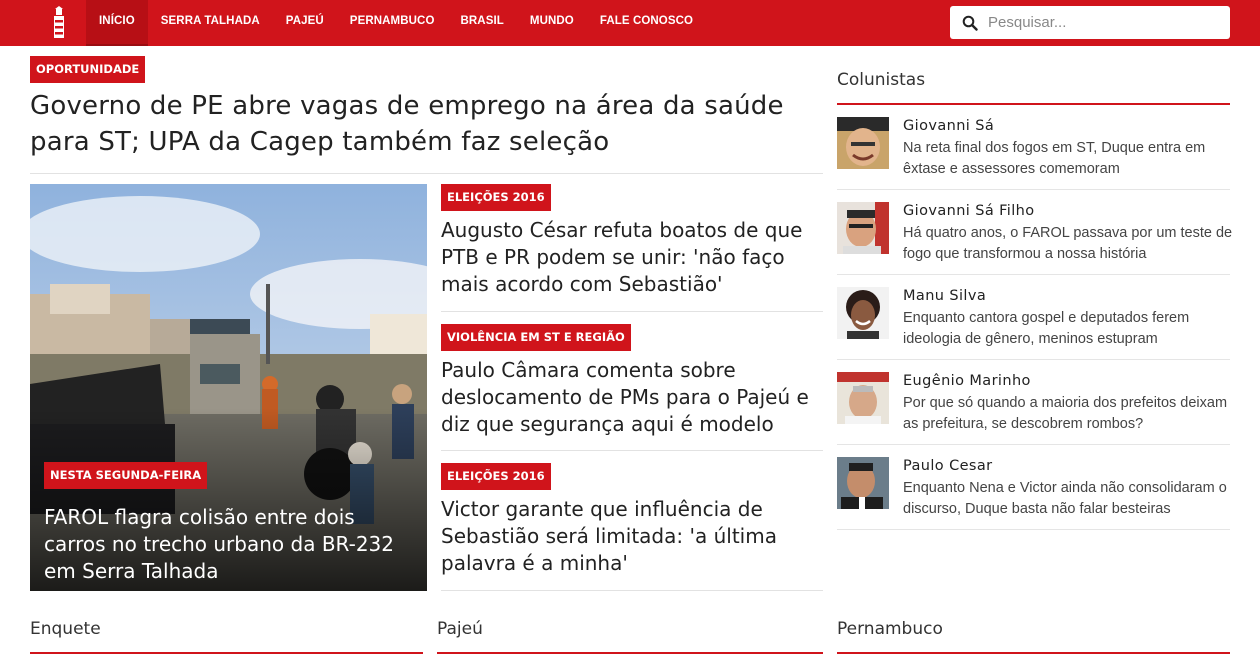 The width and height of the screenshot is (1260, 657). What do you see at coordinates (969, 211) in the screenshot?
I see `columnist-name: Giovanni Sá Filho` at bounding box center [969, 211].